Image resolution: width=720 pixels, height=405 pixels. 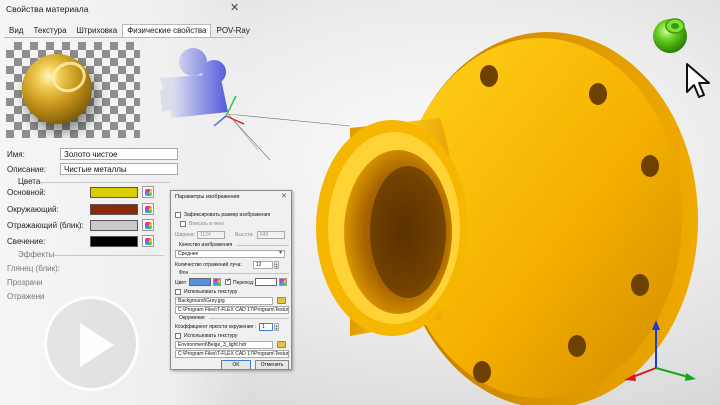 I want to click on tab-texture: Текстура, so click(x=49, y=31).